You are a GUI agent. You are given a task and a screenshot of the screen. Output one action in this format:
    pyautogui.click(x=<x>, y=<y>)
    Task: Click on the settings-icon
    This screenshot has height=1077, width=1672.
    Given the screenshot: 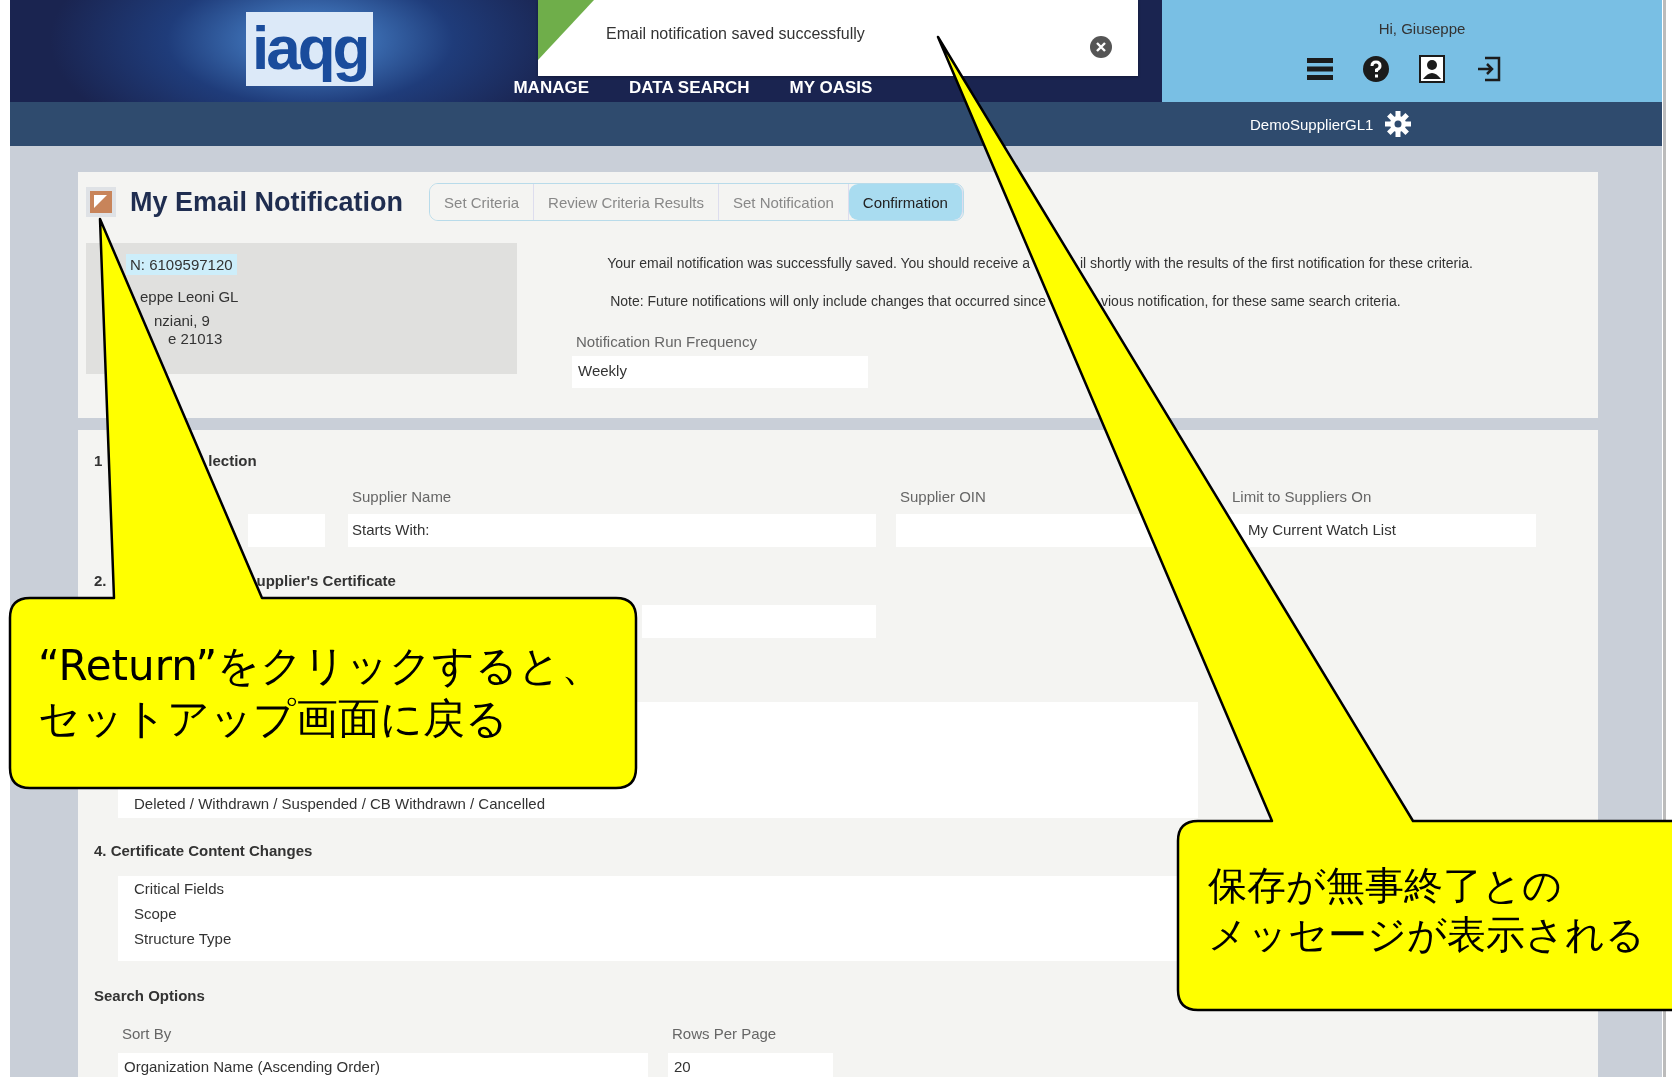 What is the action you would take?
    pyautogui.click(x=1398, y=124)
    